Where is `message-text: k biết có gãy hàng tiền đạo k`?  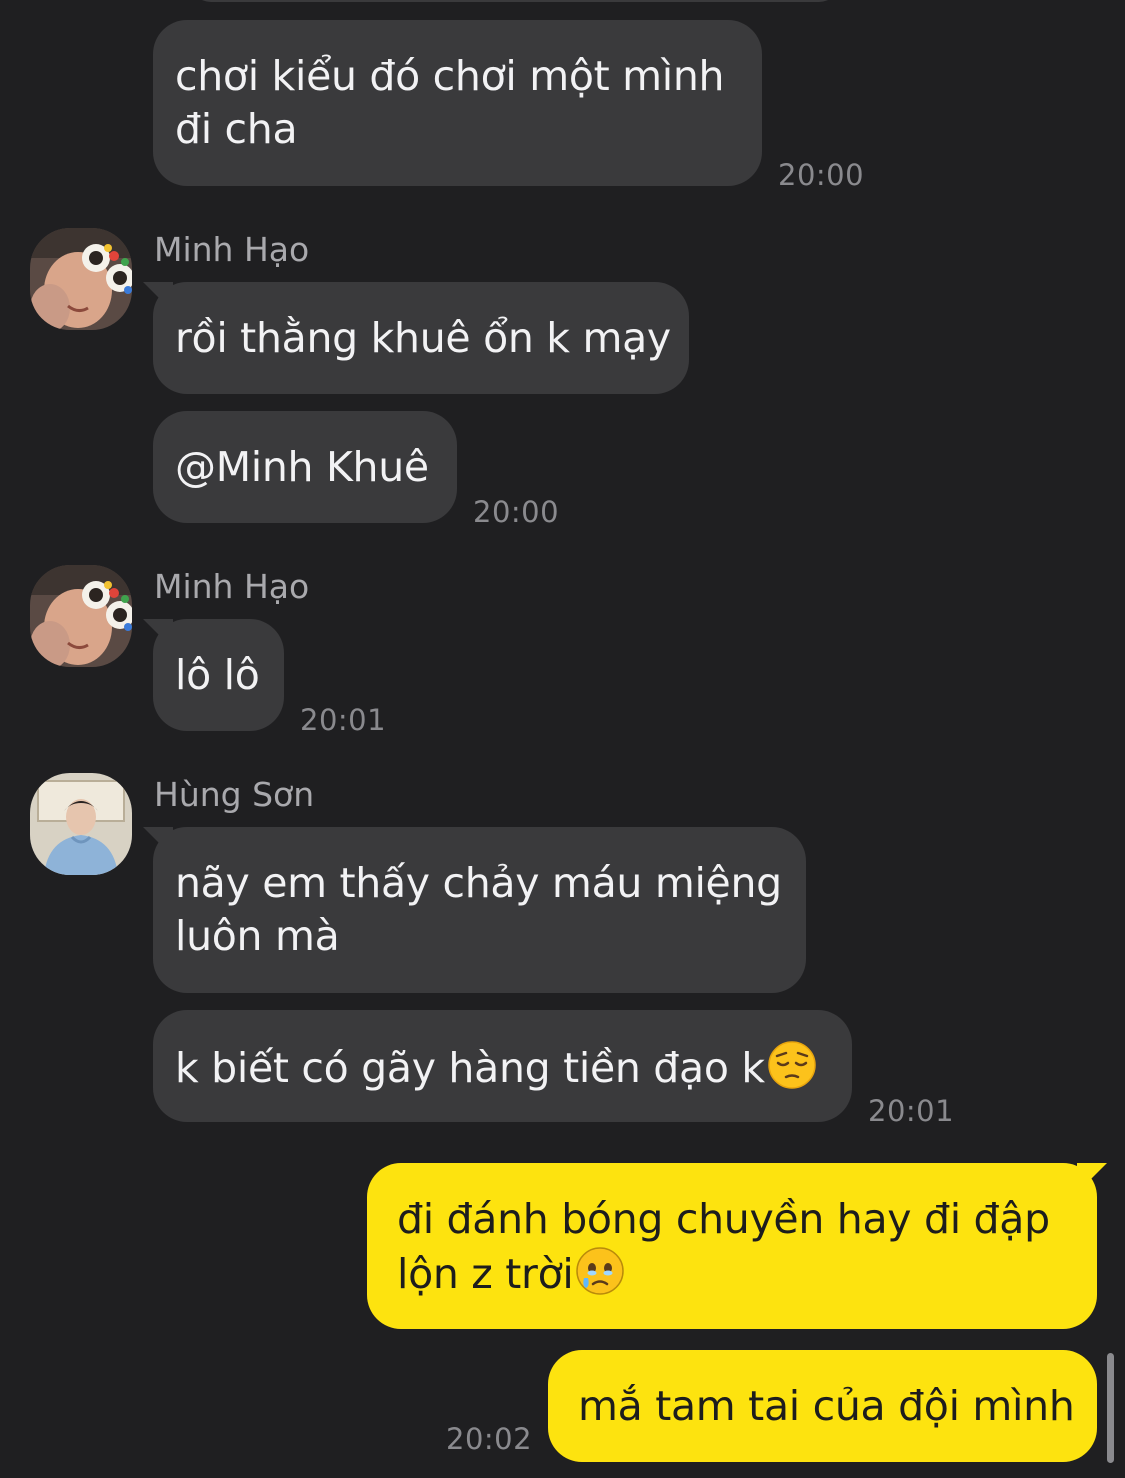 message-text: k biết có gãy hàng tiền đạo k is located at coordinates (470, 1068).